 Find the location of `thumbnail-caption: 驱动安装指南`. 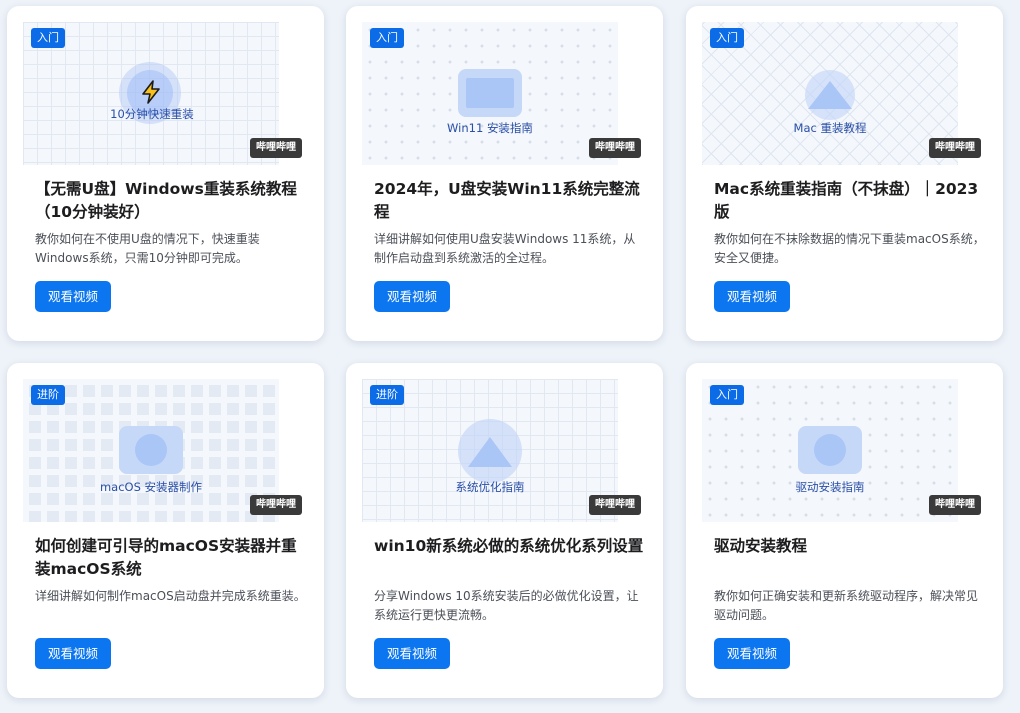

thumbnail-caption: 驱动安装指南 is located at coordinates (830, 487).